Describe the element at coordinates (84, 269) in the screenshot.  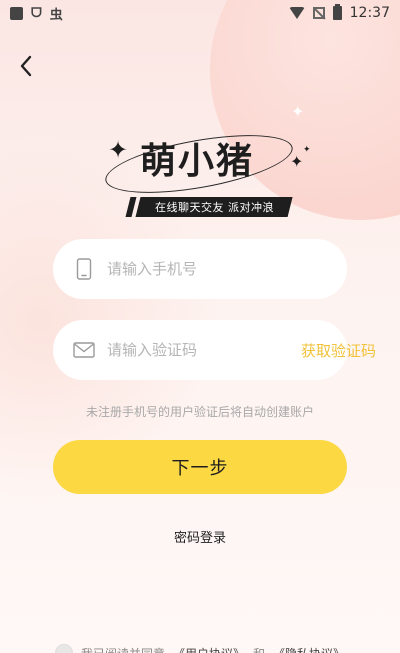
I see `phone-icon` at that location.